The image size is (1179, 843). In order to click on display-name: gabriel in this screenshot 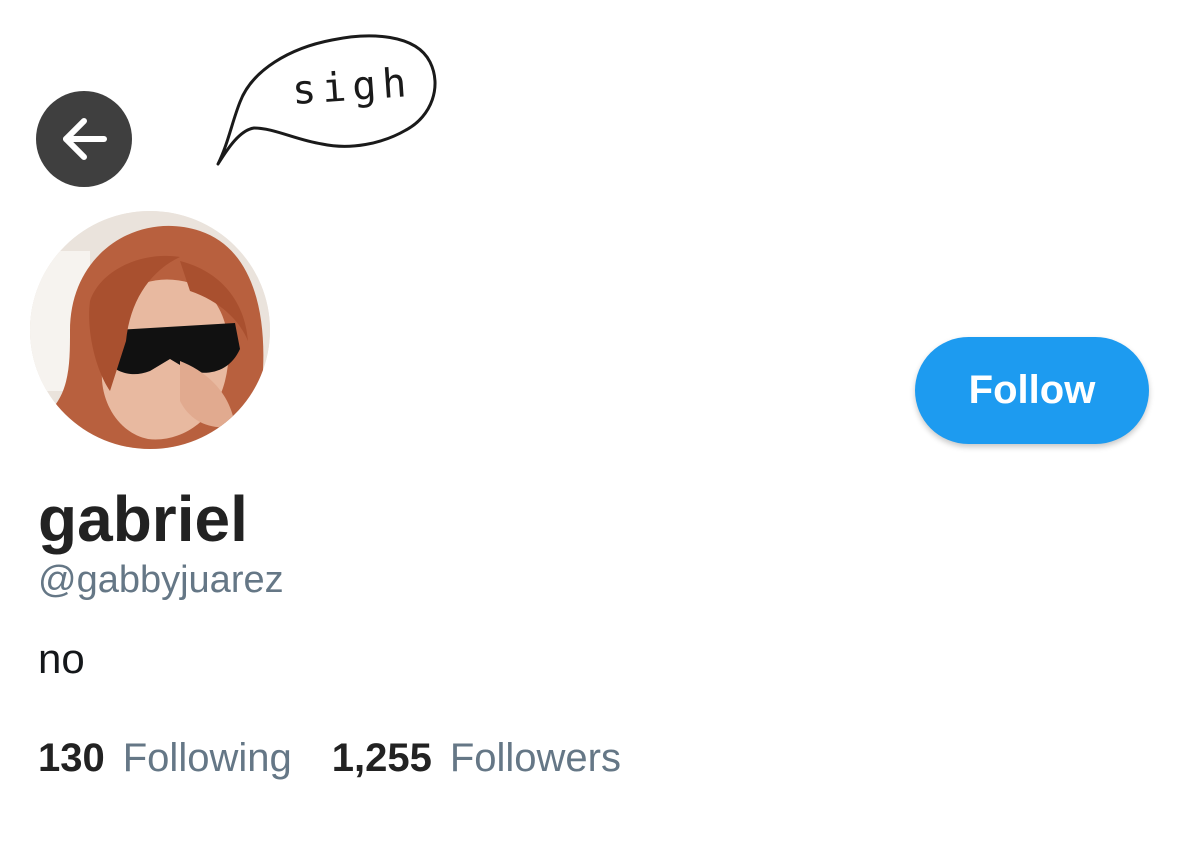, I will do `click(143, 519)`.